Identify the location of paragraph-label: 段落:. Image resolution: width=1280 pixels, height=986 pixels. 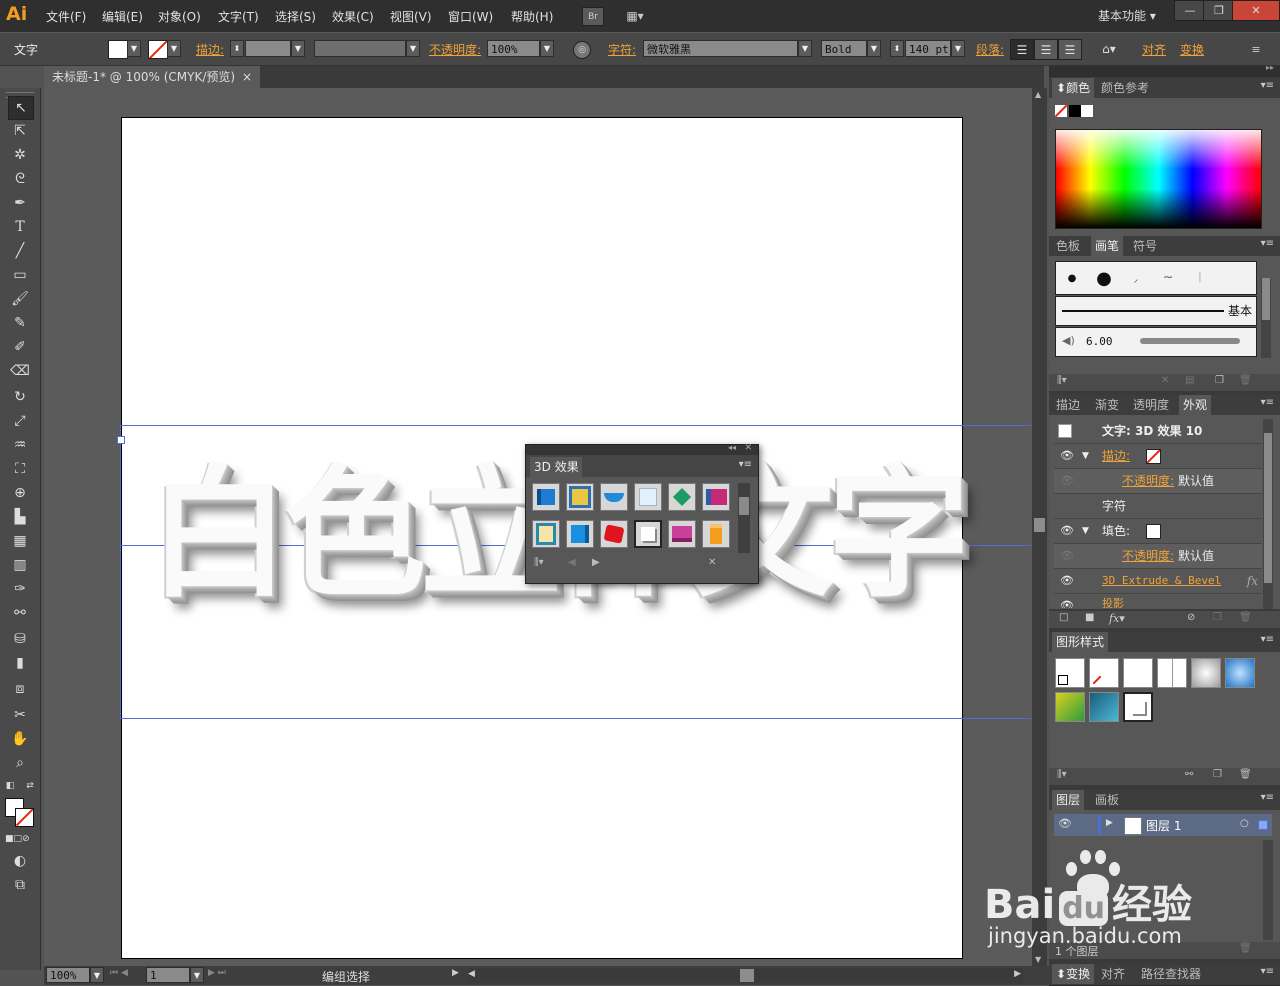
(990, 49).